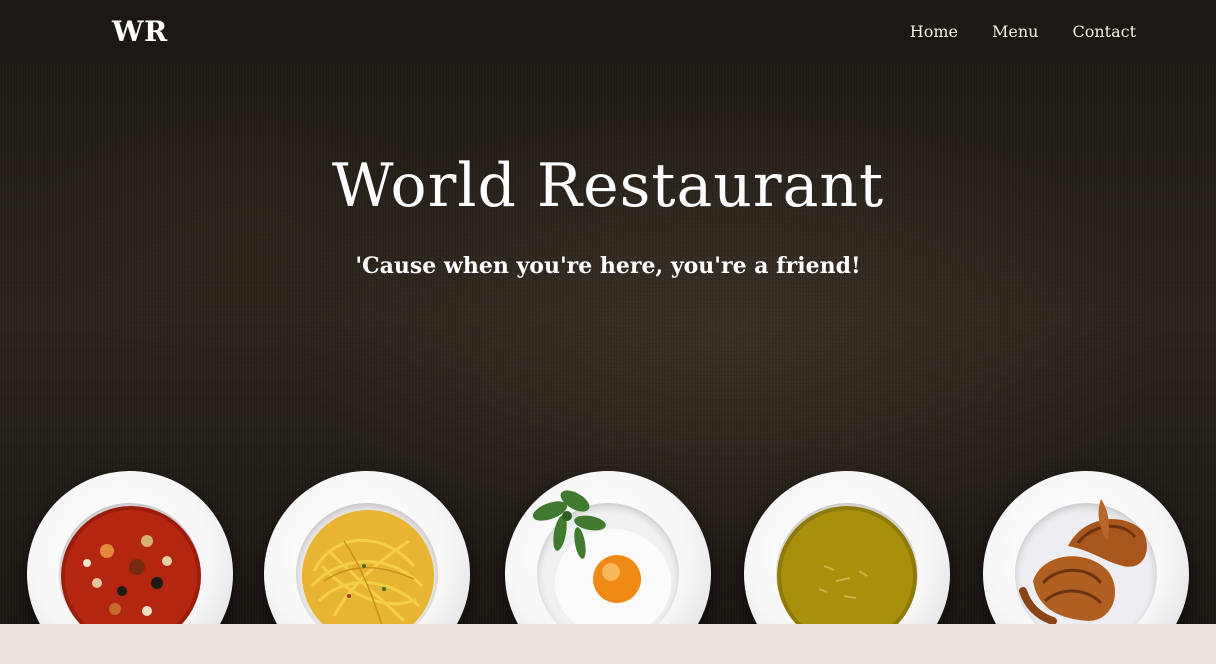  Describe the element at coordinates (131, 565) in the screenshot. I see `soup-food-illustration` at that location.